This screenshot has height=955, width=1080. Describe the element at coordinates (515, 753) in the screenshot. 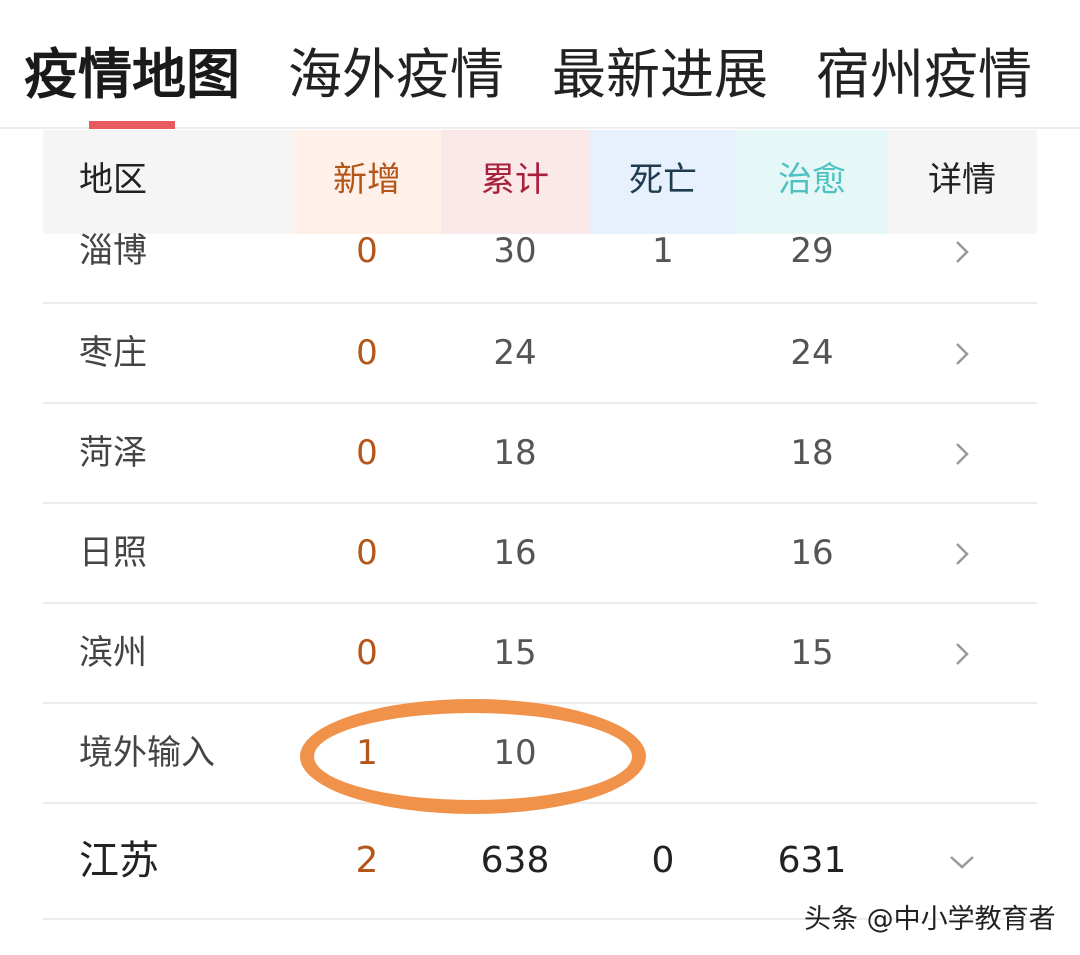

I see `total-count: 10` at that location.